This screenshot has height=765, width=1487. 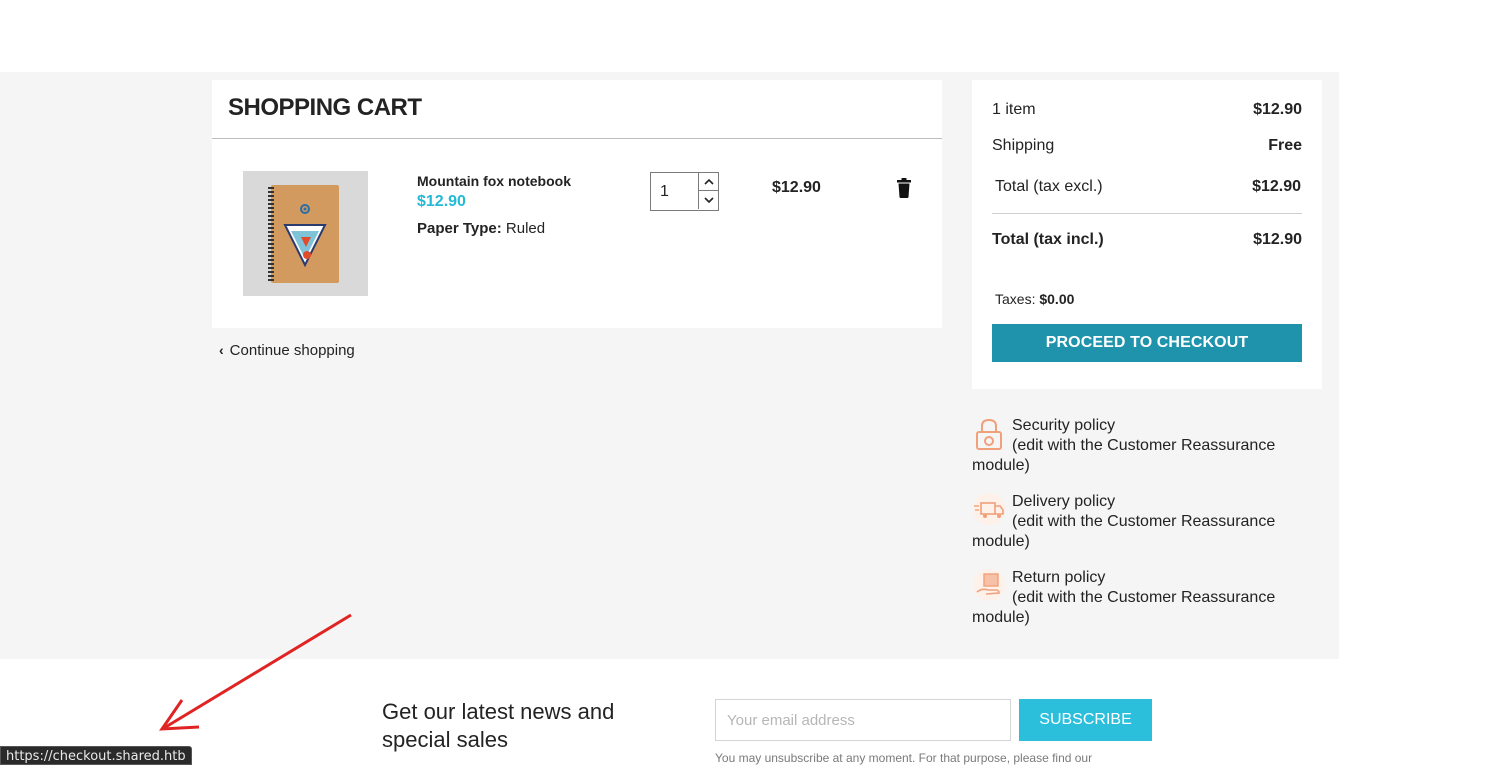 I want to click on continue-shopping-link: ‹ Continue shopping, so click(x=287, y=350).